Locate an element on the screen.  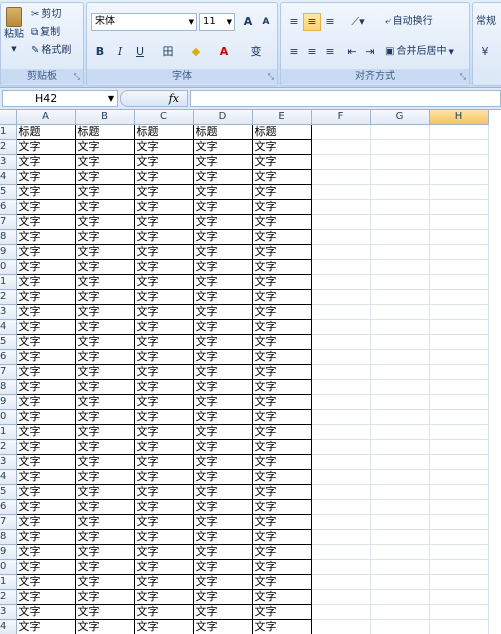
row-header: 0 is located at coordinates (8, 267).